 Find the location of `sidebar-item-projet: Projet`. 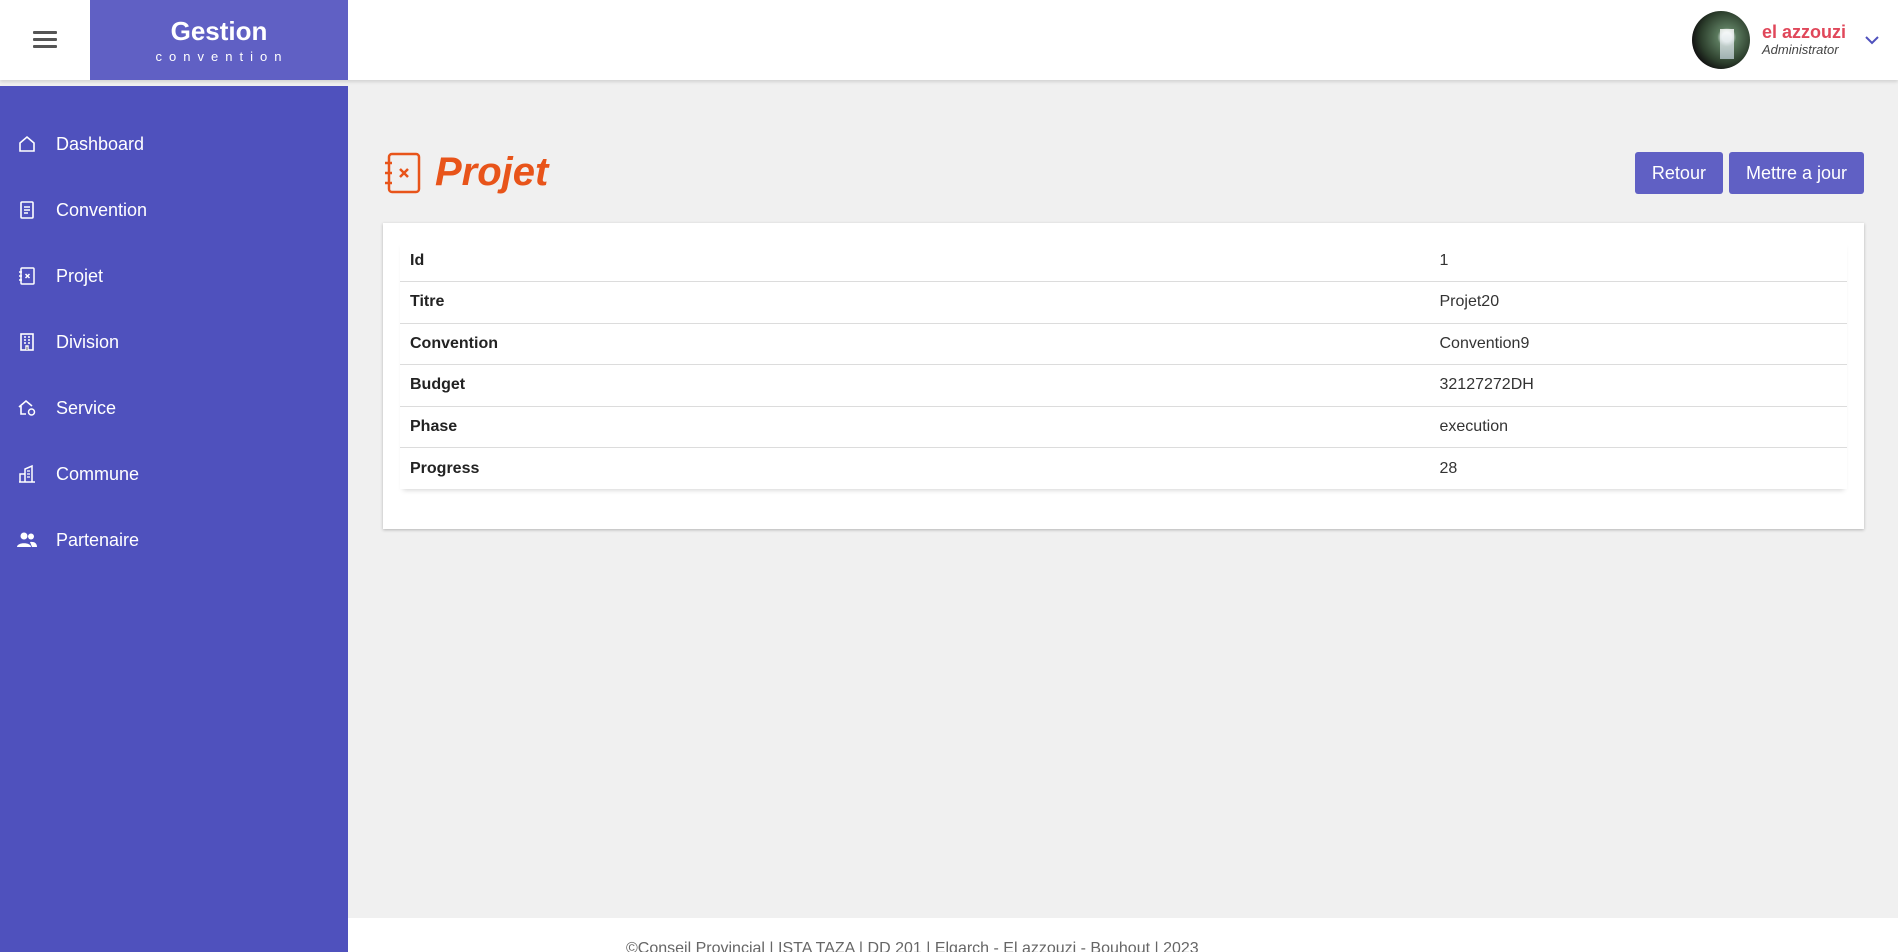

sidebar-item-projet: Projet is located at coordinates (174, 276).